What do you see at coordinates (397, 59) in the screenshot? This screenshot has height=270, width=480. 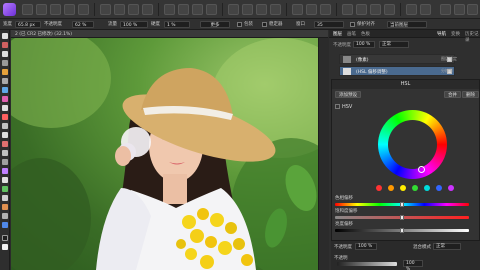 I see `layer-row: (像素)` at bounding box center [397, 59].